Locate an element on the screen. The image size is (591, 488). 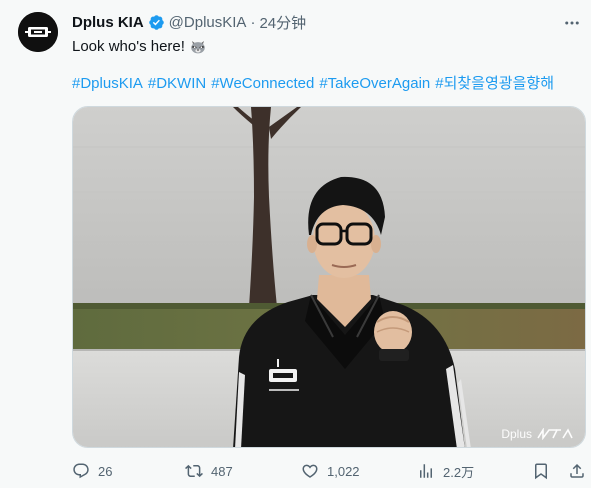
more-options-button is located at coordinates (572, 23).